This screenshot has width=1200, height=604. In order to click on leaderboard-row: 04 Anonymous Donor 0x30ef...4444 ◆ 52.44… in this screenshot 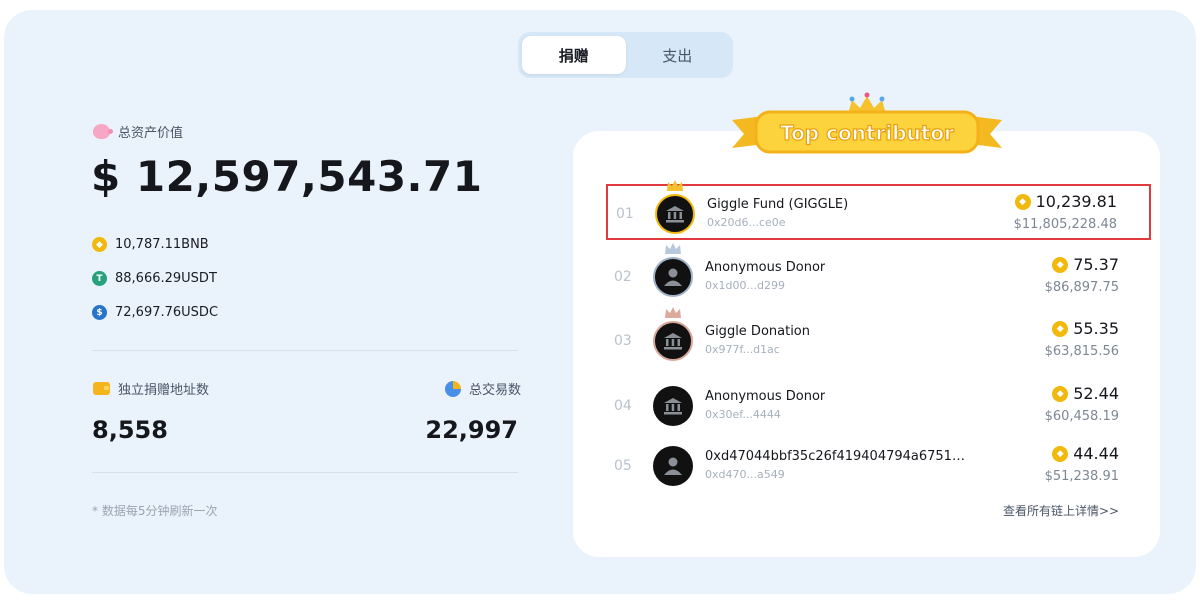, I will do `click(878, 406)`.